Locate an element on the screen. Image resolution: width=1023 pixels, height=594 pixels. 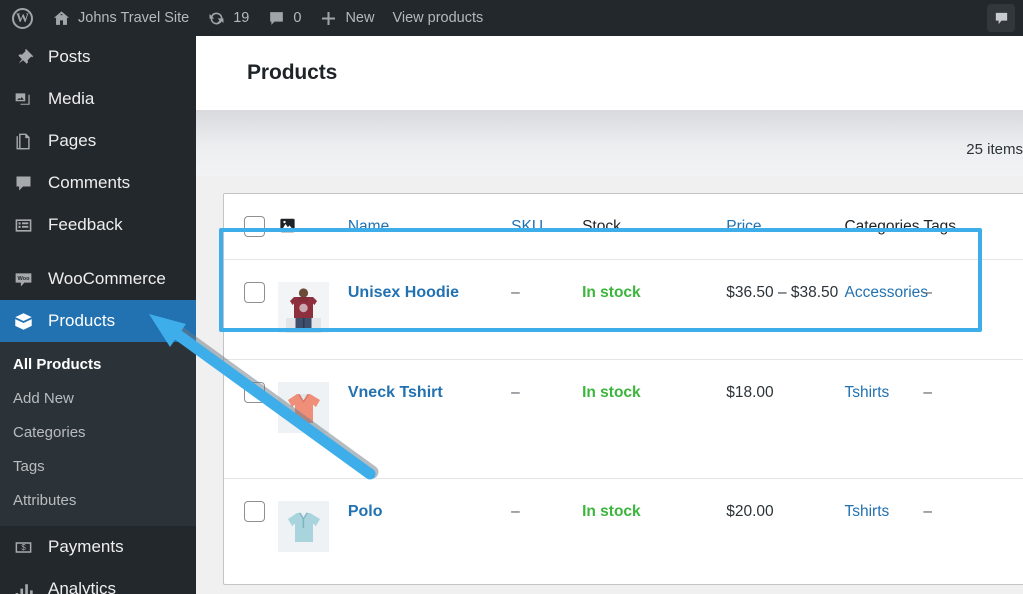
payments-icon: $ is located at coordinates (23, 547).